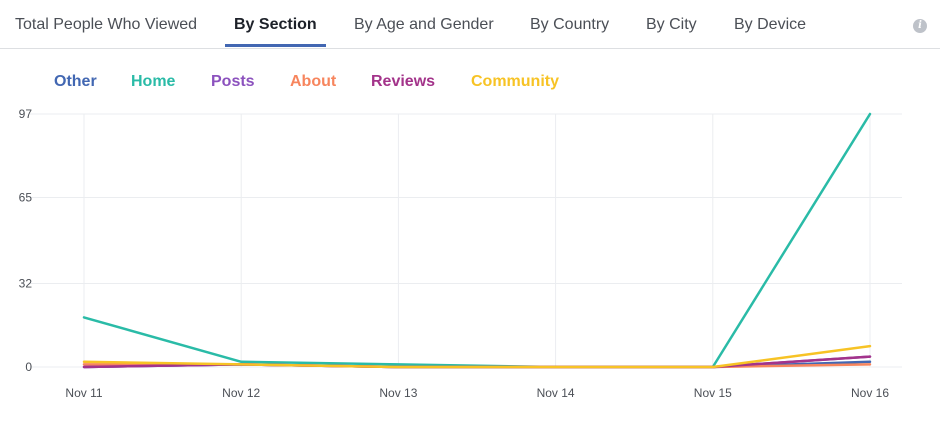 Image resolution: width=940 pixels, height=426 pixels. Describe the element at coordinates (83, 393) in the screenshot. I see `x-tick-label: Nov 11` at that location.